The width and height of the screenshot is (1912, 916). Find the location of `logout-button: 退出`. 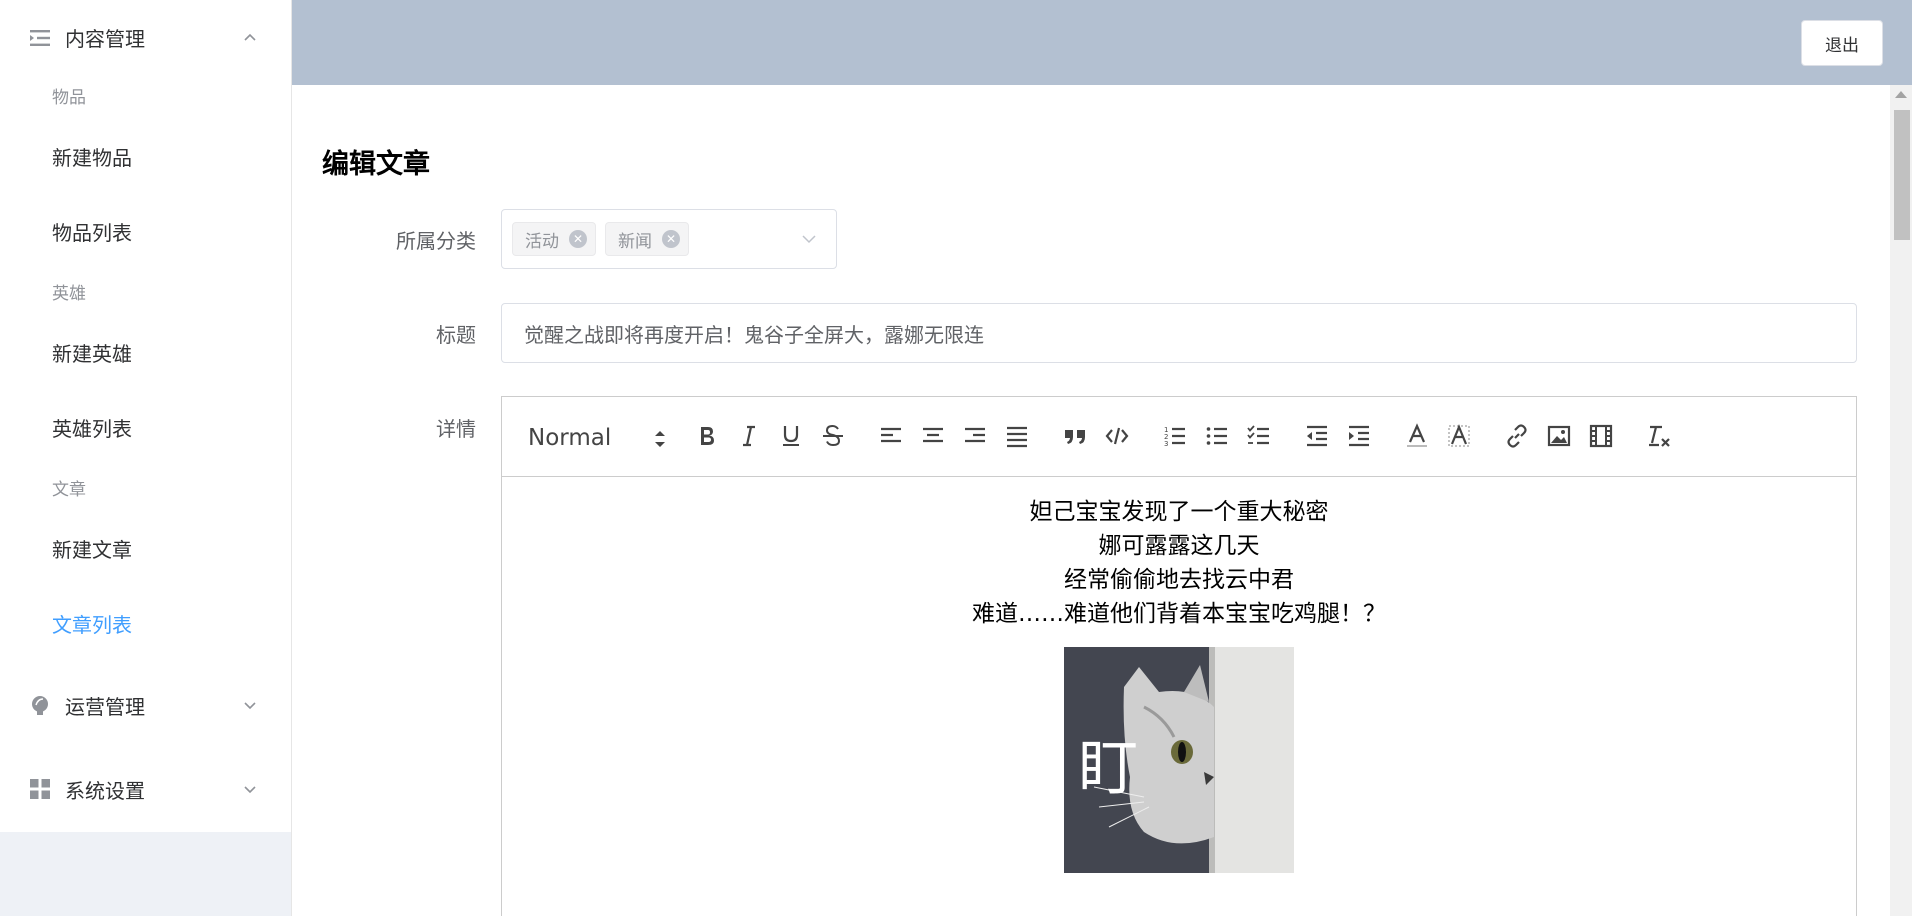

logout-button: 退出 is located at coordinates (1842, 43).